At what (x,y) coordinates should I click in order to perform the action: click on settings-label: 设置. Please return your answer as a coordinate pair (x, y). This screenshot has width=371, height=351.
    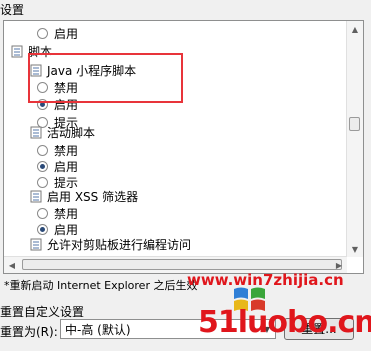
    Looking at the image, I should click on (12, 10).